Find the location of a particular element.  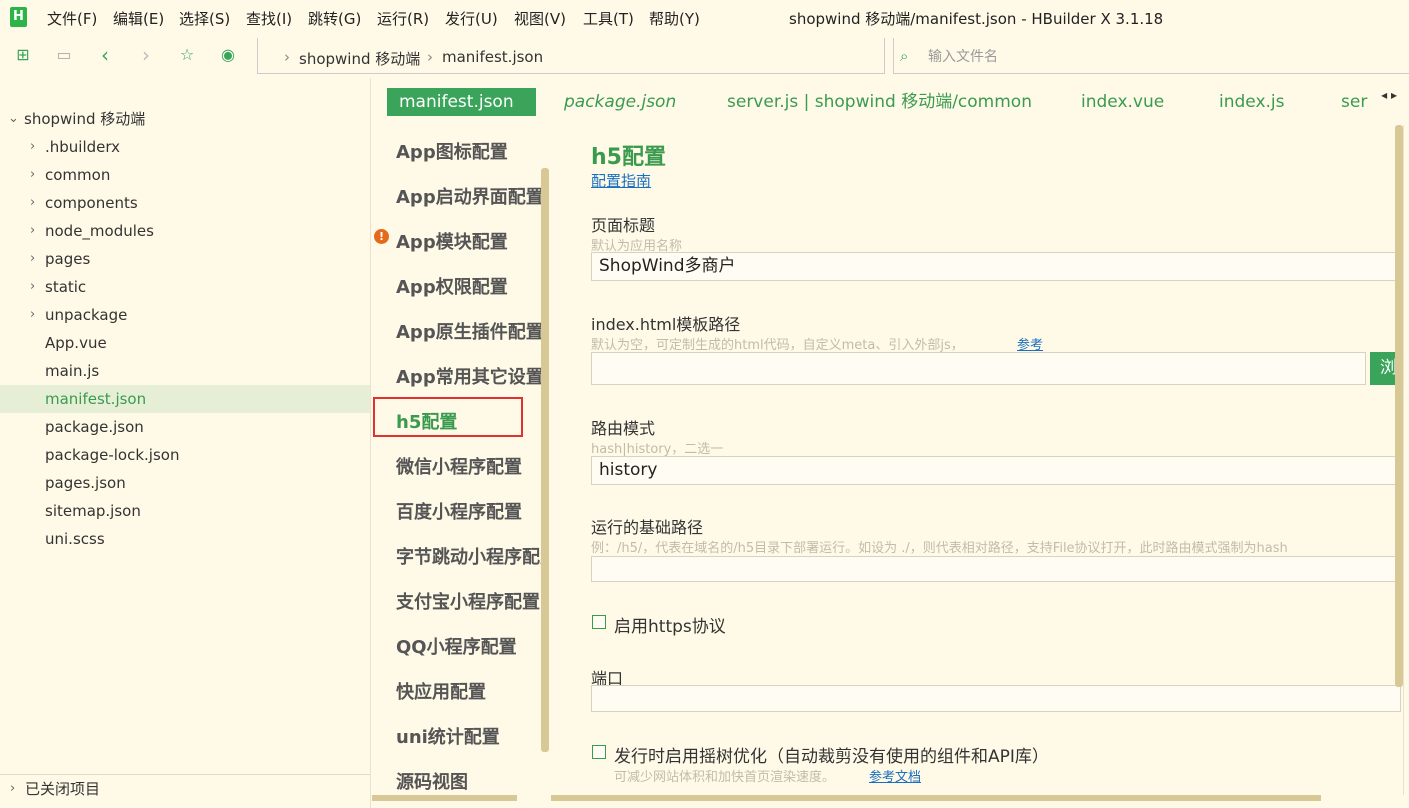

back-icon: ‹ is located at coordinates (105, 55).